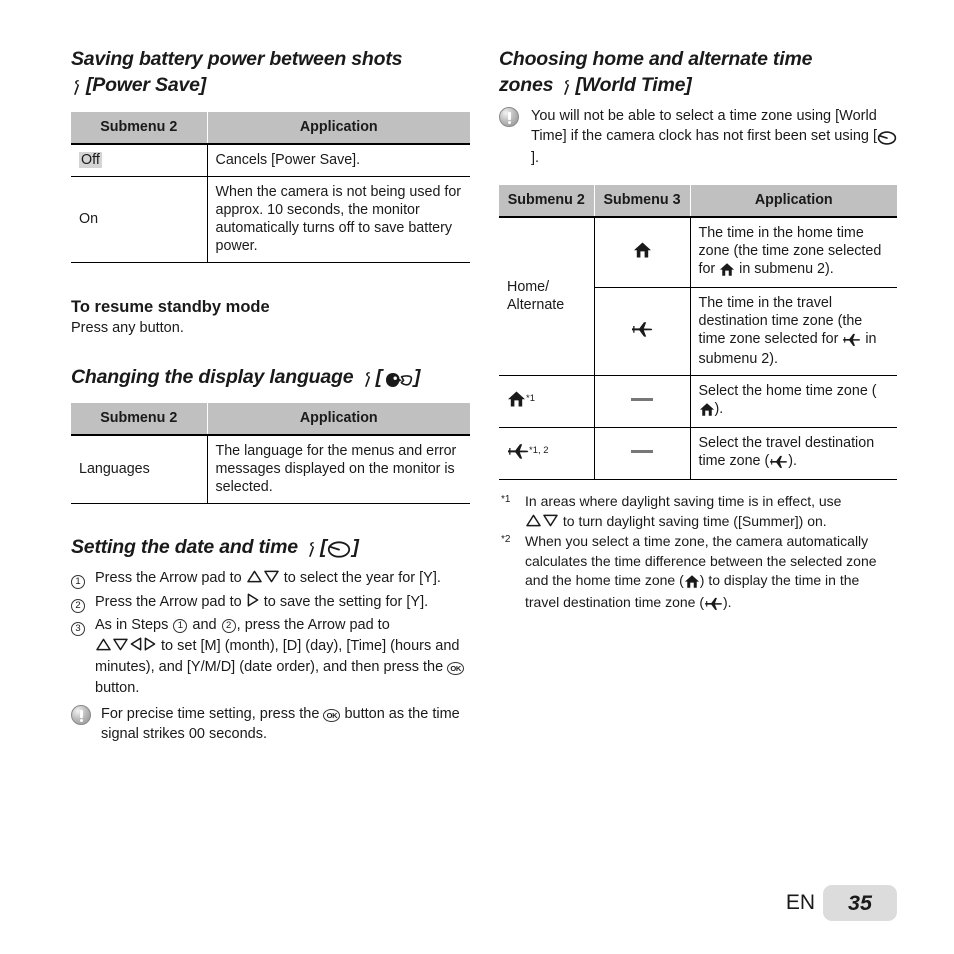 This screenshot has width=954, height=954. I want to click on step-3-text-d: button., so click(117, 687).